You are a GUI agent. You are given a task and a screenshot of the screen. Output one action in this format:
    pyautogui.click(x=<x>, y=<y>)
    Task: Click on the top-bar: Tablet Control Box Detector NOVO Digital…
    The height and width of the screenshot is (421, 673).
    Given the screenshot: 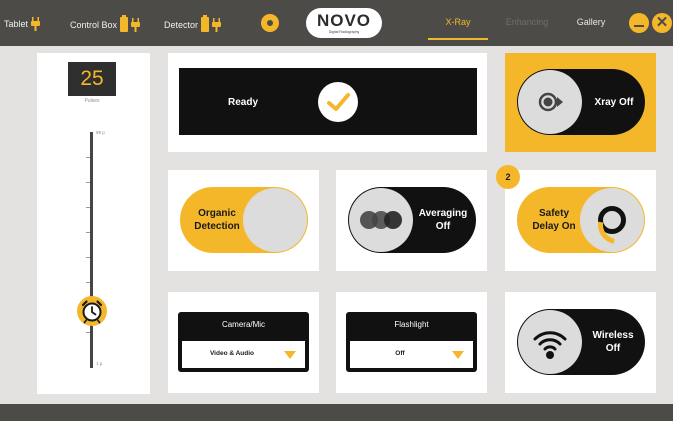 What is the action you would take?
    pyautogui.click(x=336, y=23)
    